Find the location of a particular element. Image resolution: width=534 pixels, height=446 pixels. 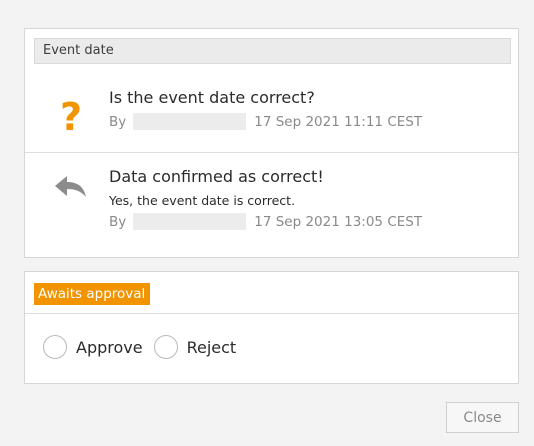

reject-option: Reject is located at coordinates (195, 347).